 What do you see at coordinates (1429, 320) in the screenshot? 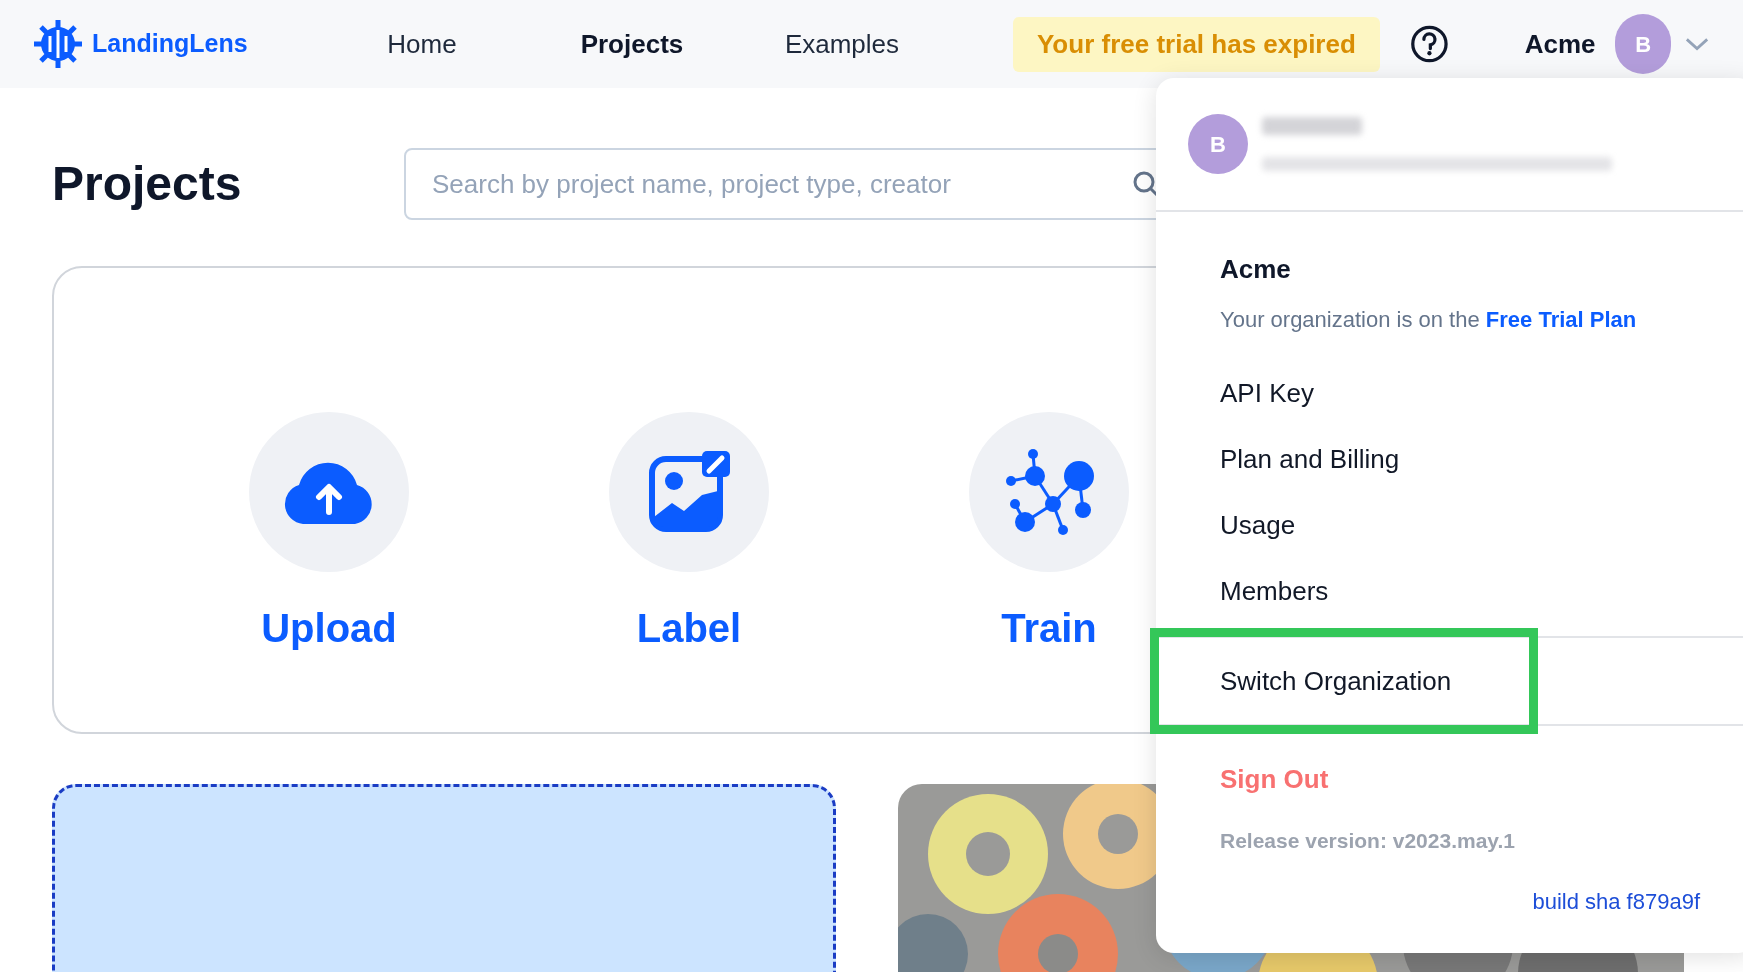
I see `plan-text: Your organization is on the Free Trial Plan` at bounding box center [1429, 320].